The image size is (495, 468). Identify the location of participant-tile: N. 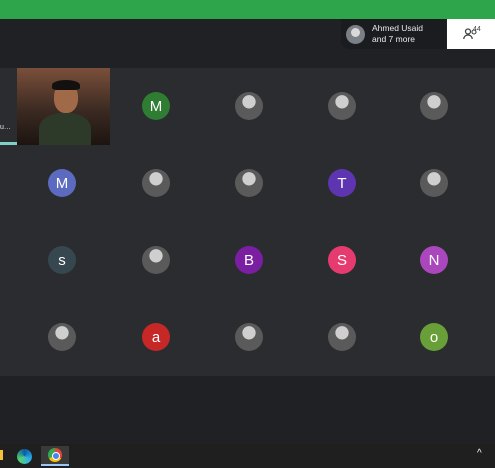
(434, 260).